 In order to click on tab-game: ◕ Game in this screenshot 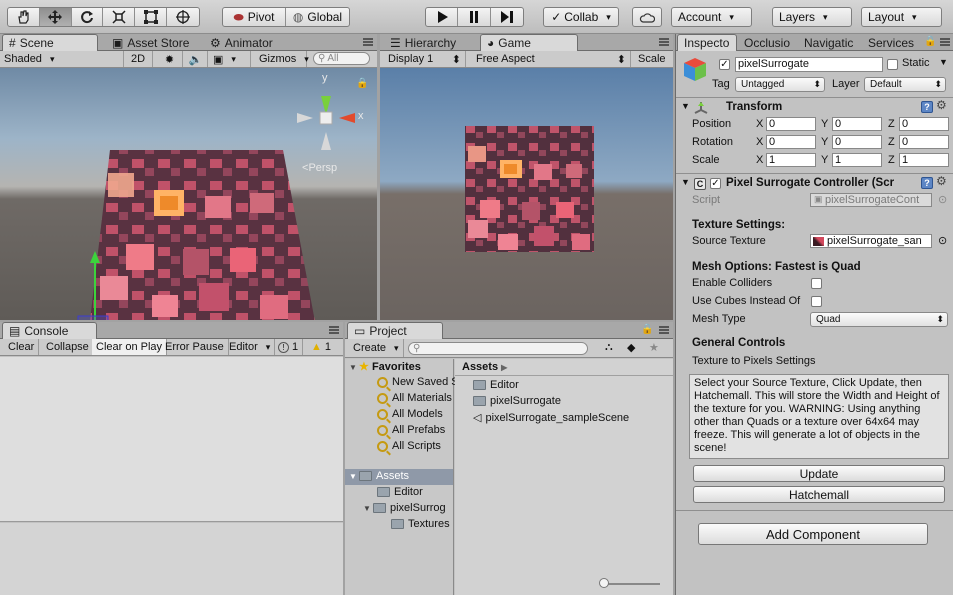, I will do `click(529, 42)`.